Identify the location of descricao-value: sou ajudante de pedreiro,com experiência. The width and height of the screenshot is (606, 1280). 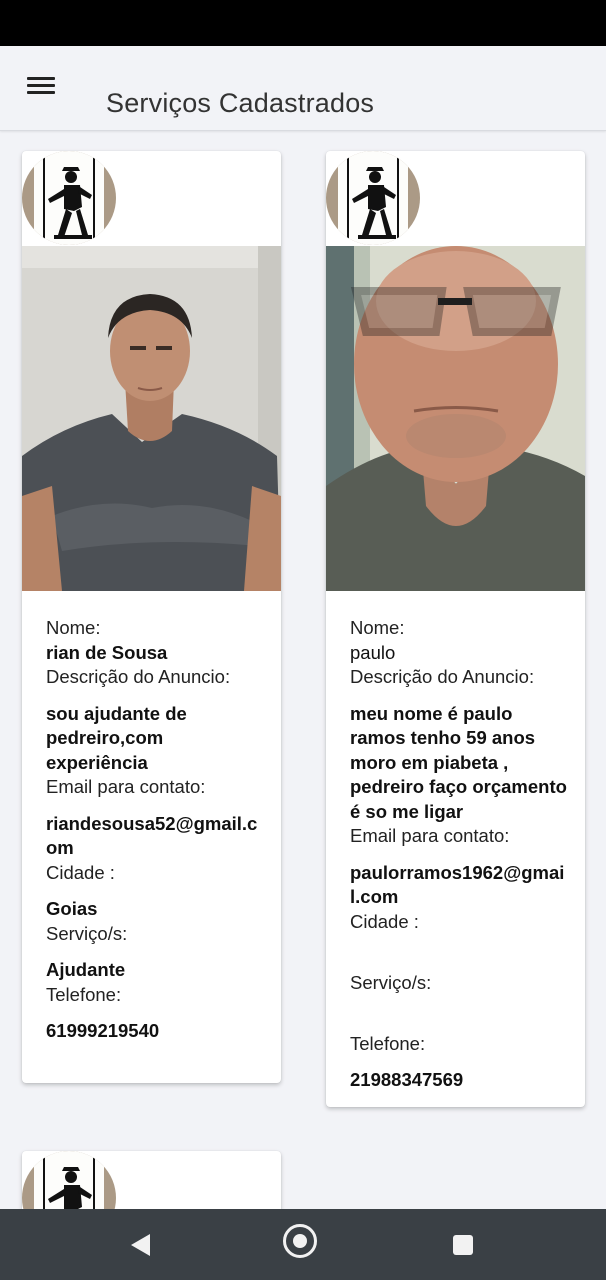
(116, 737).